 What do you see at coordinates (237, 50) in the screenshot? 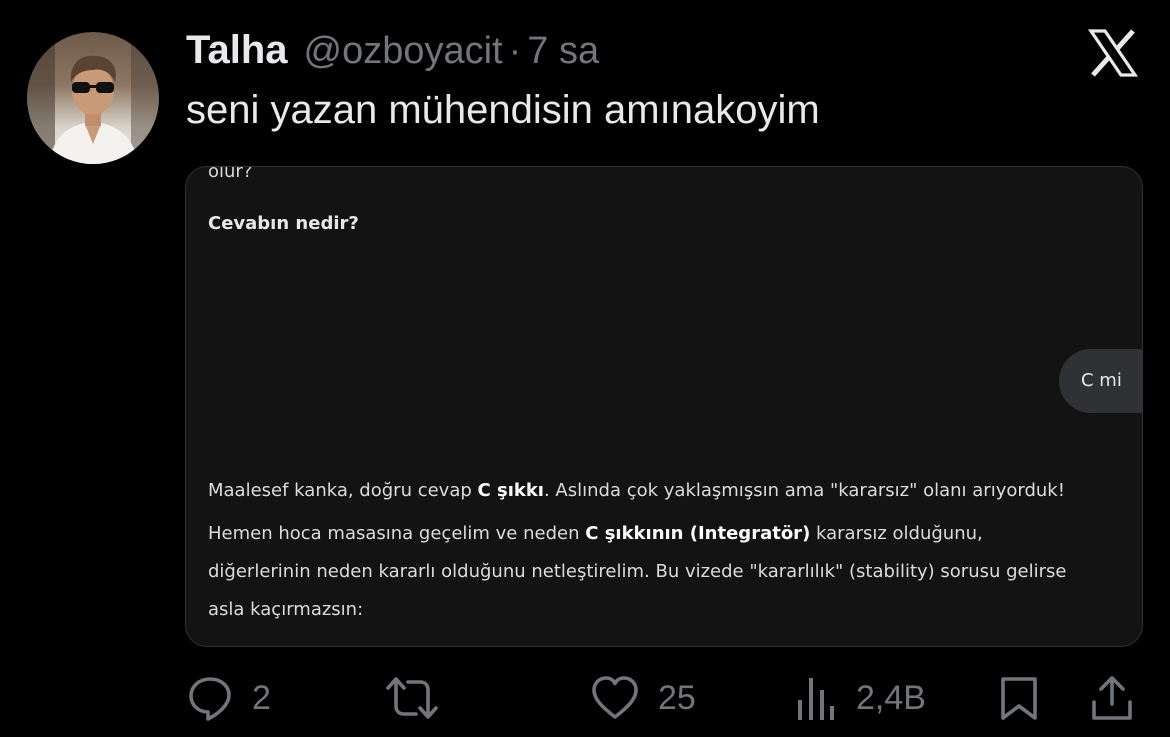
I see `author-name: Talha` at bounding box center [237, 50].